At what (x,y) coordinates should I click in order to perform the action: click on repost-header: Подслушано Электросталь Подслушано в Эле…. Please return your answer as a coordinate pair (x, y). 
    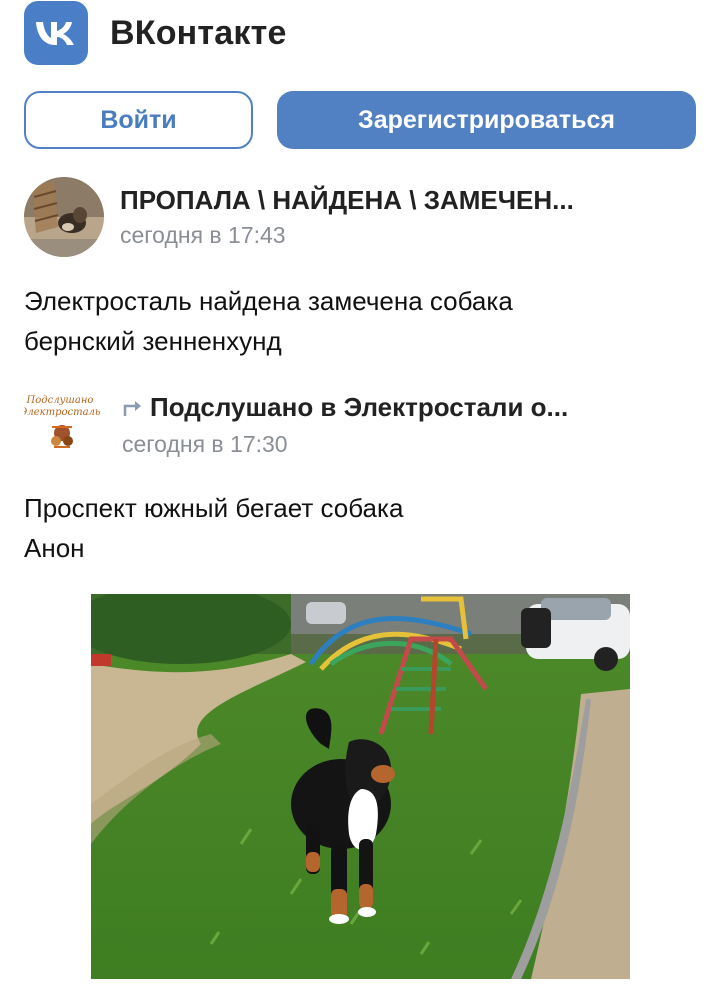
    Looking at the image, I should click on (296, 425).